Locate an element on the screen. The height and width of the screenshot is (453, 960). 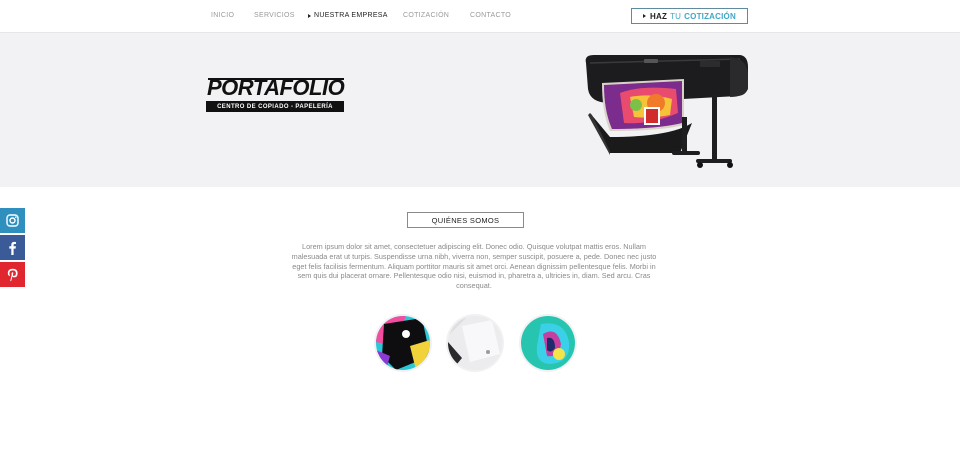
facebook-button is located at coordinates (12, 247).